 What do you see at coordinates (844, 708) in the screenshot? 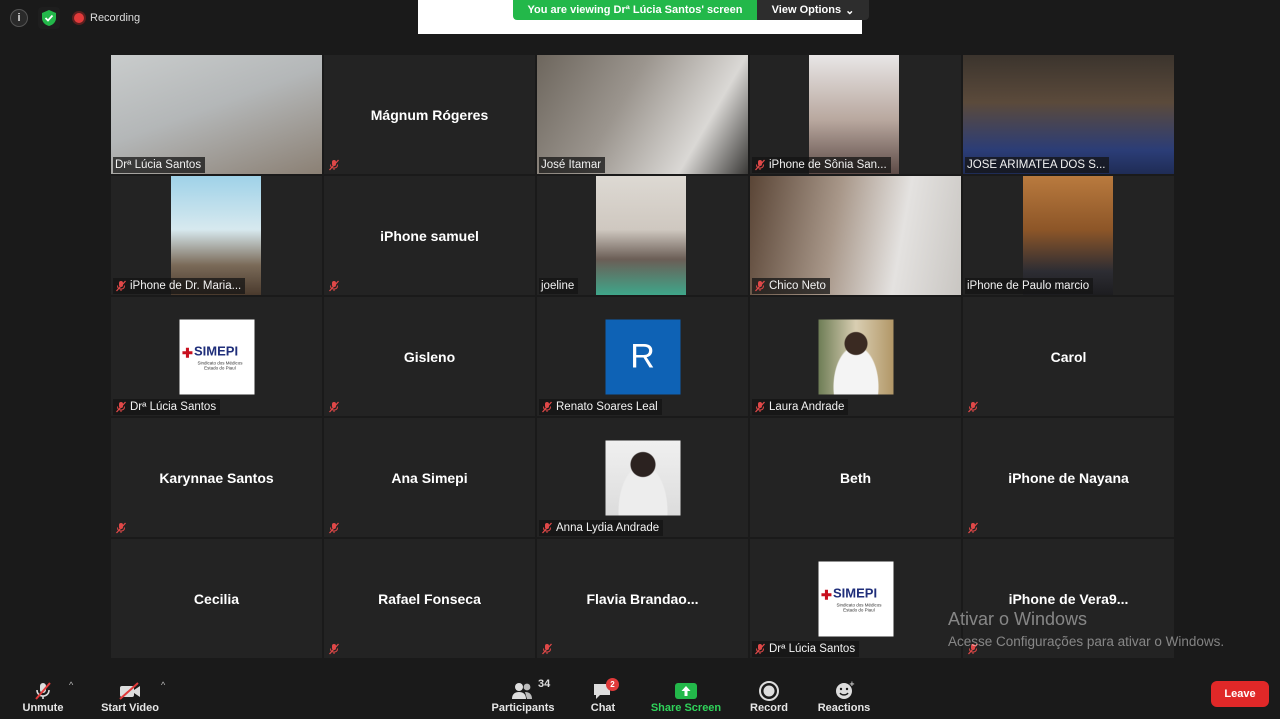
I see `reactions-label: Reactions` at bounding box center [844, 708].